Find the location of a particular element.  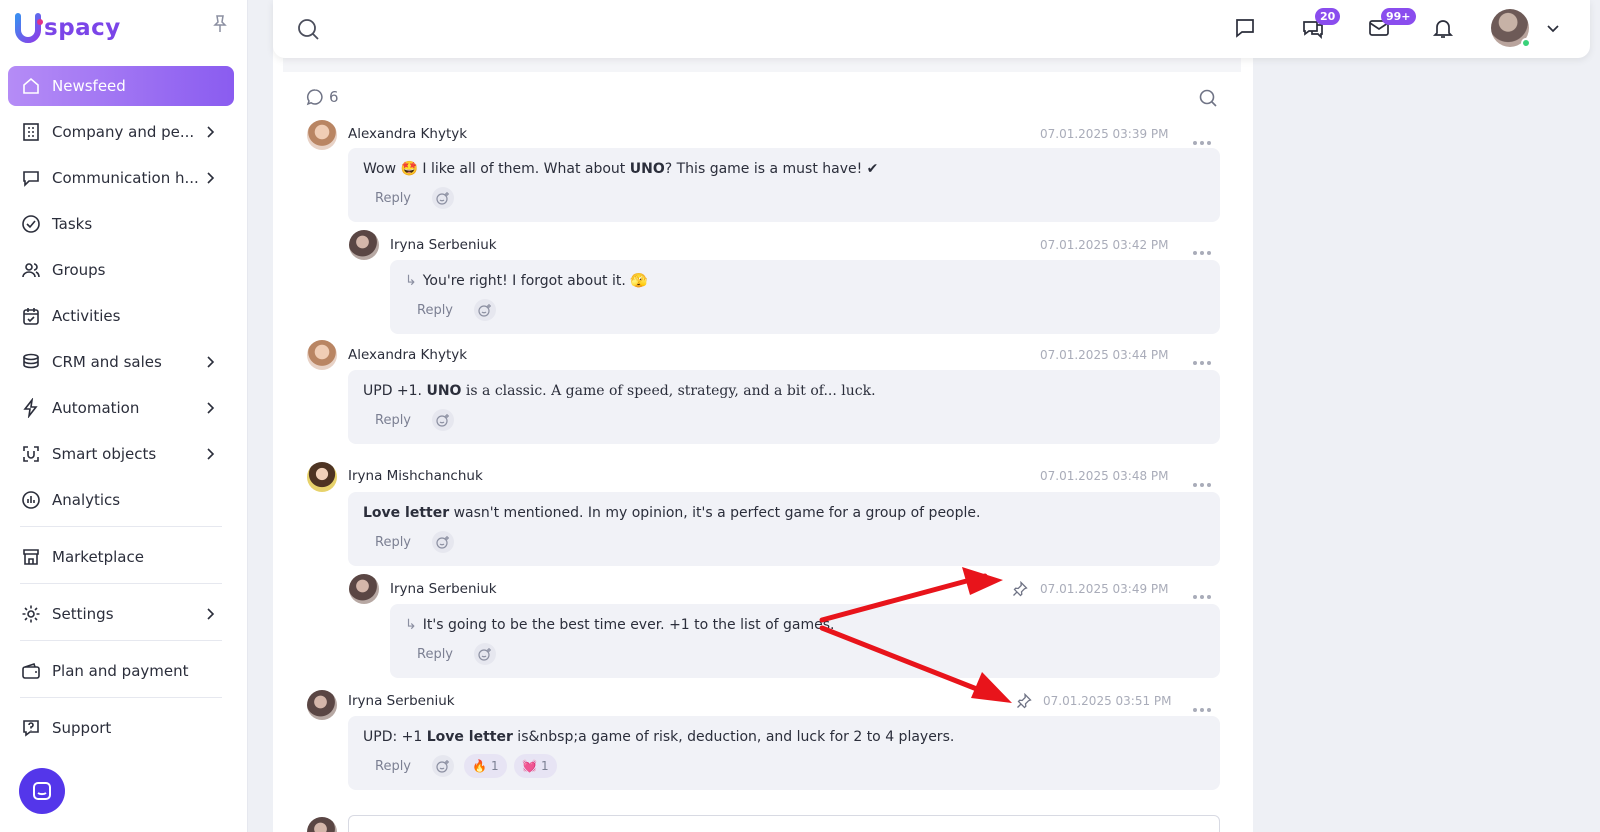

smart-object-icon is located at coordinates (31, 454).